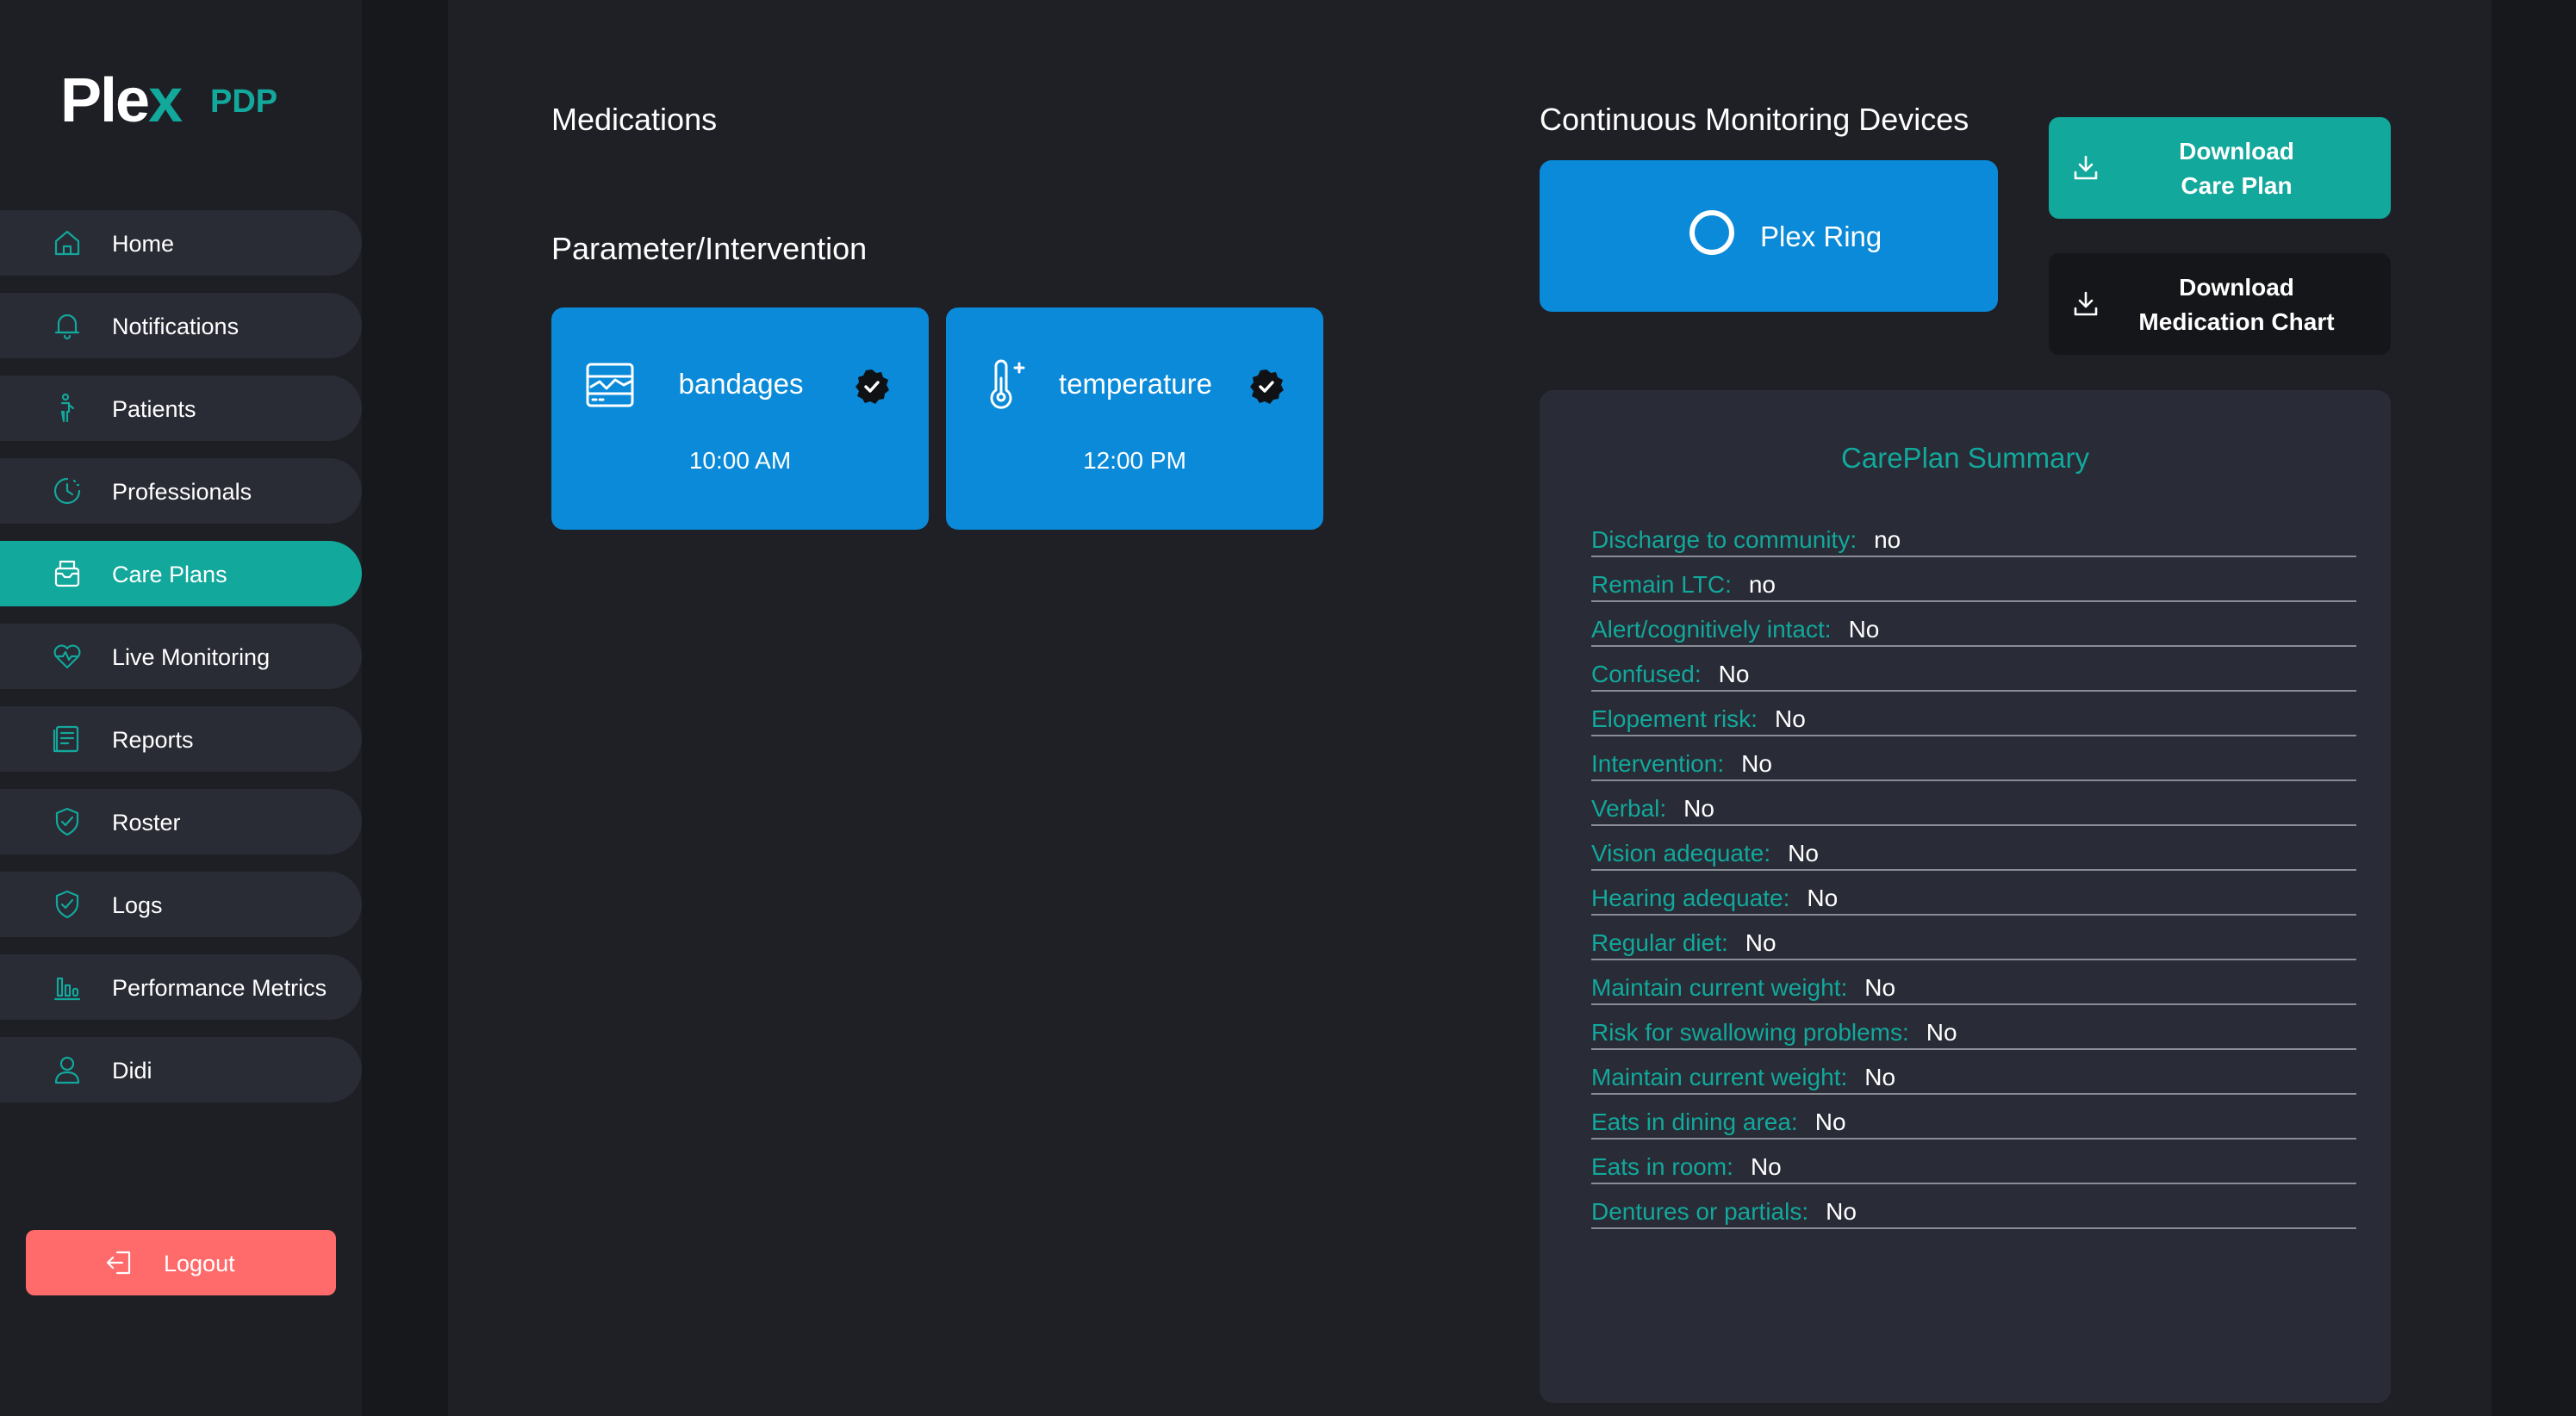 The image size is (2576, 1416). Describe the element at coordinates (1681, 853) in the screenshot. I see `summary-key: Vision adequate:` at that location.